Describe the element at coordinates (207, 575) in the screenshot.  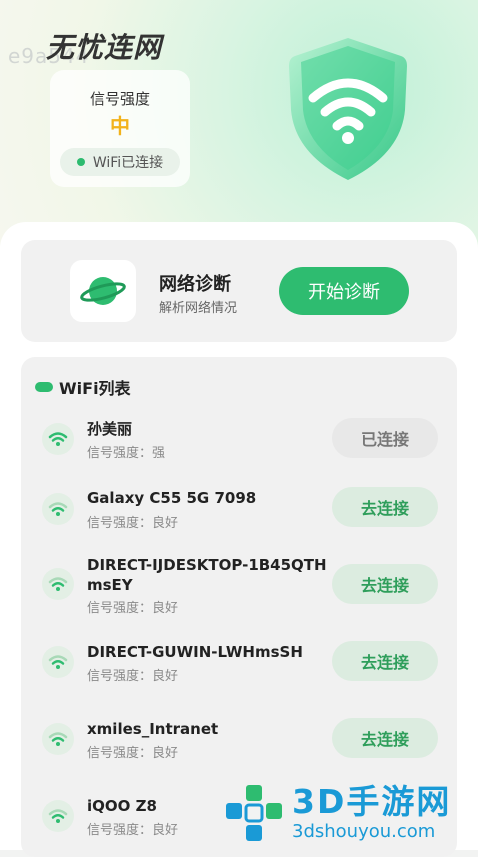
I see `wifi-name: DIRECT-IJDESKTOP-1B45QTHmsEY` at that location.